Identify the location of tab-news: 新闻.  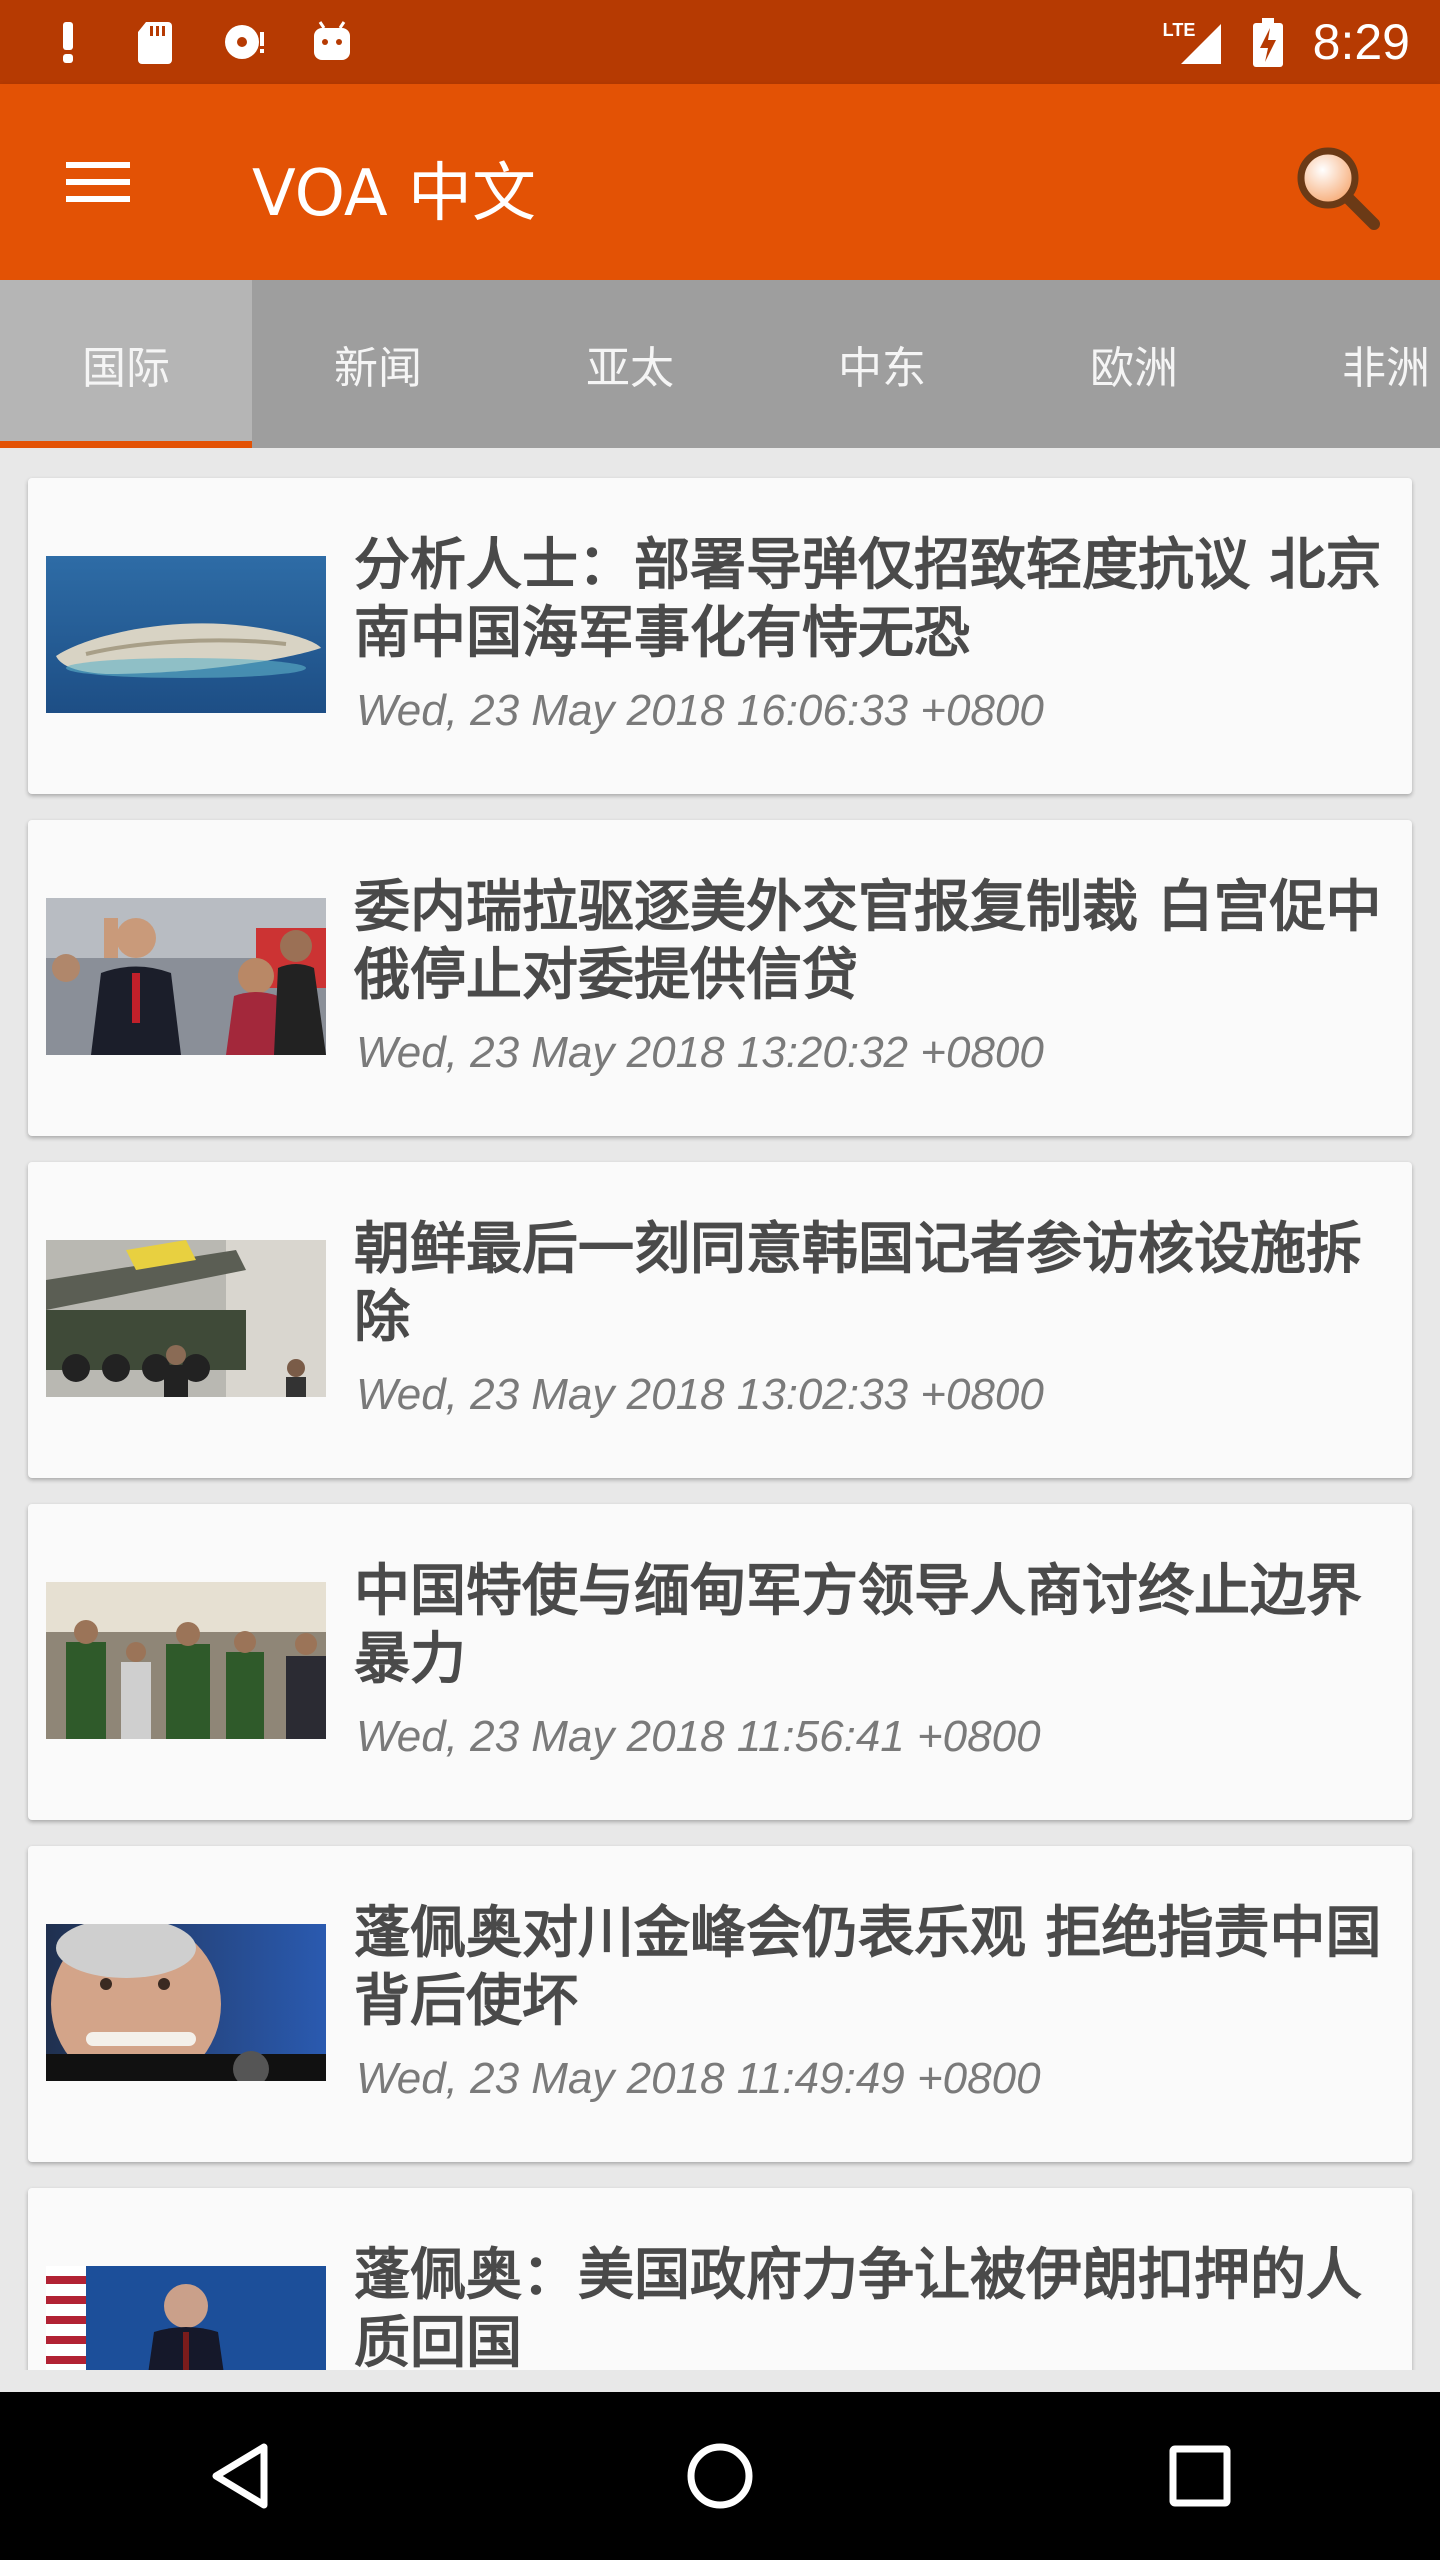
(378, 364).